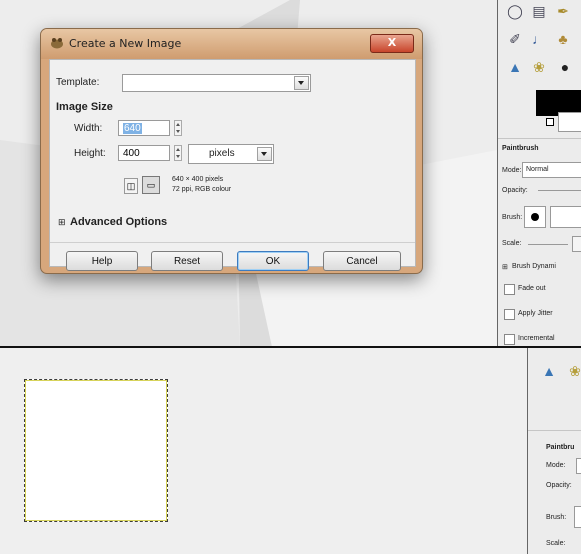 The image size is (581, 554). I want to click on image-size-heading: Image Size, so click(84, 107).